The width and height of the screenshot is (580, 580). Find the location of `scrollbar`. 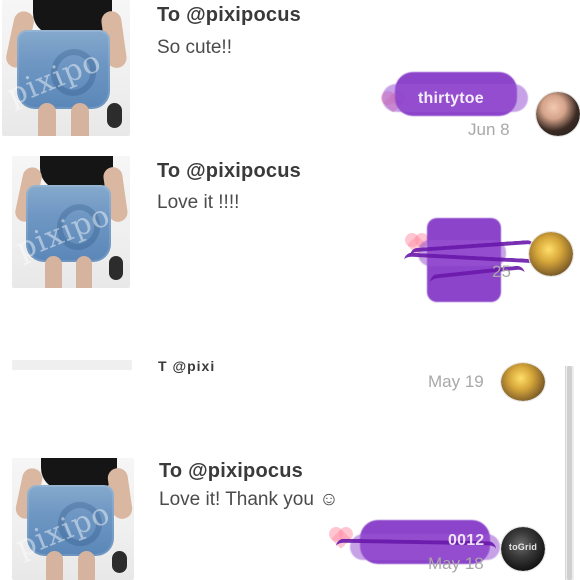

scrollbar is located at coordinates (569, 473).